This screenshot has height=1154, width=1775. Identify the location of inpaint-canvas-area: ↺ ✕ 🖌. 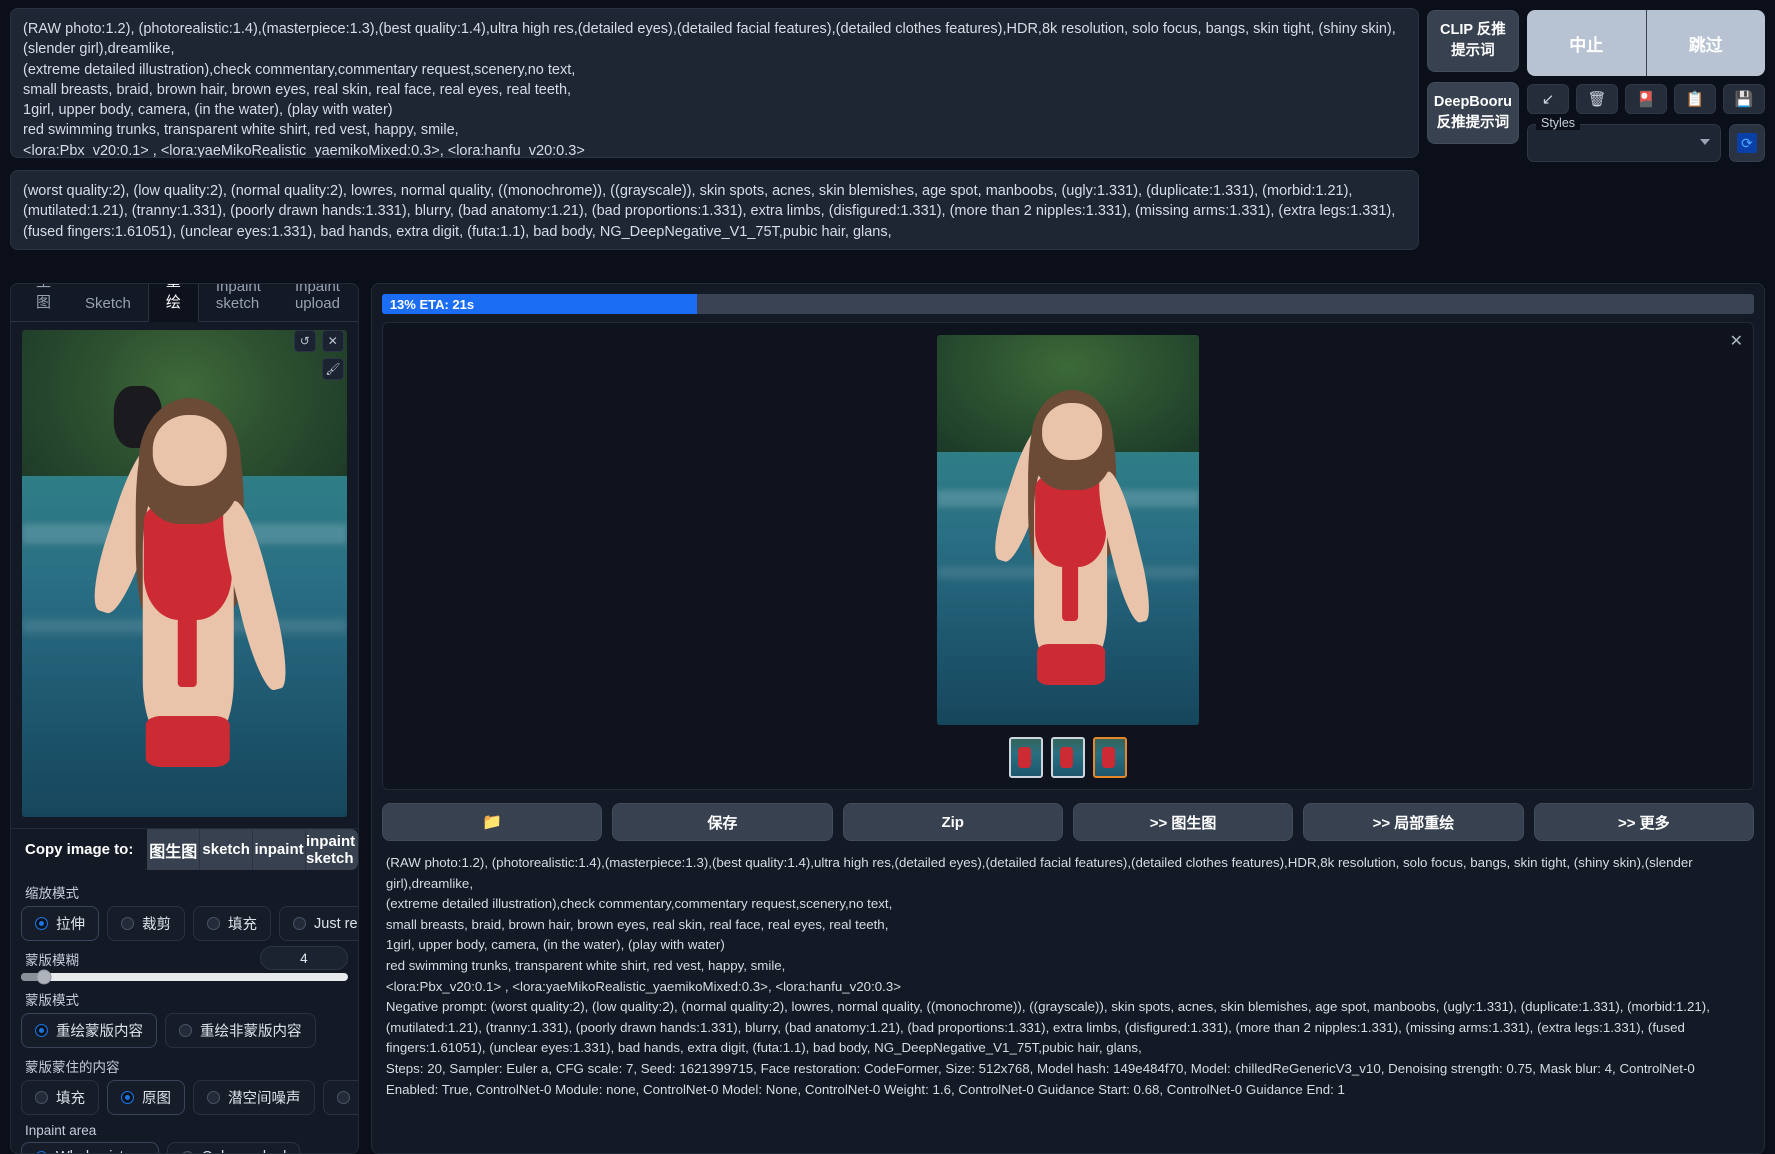
(184, 572).